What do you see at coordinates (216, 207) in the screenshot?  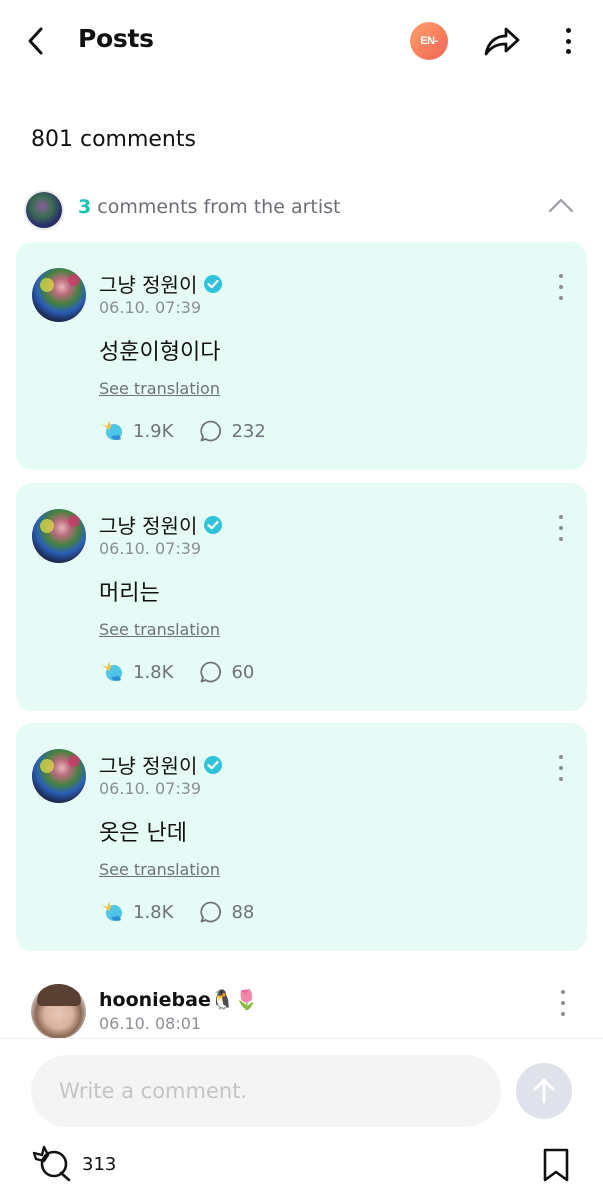 I see `artist-comments-text: comments from the artist` at bounding box center [216, 207].